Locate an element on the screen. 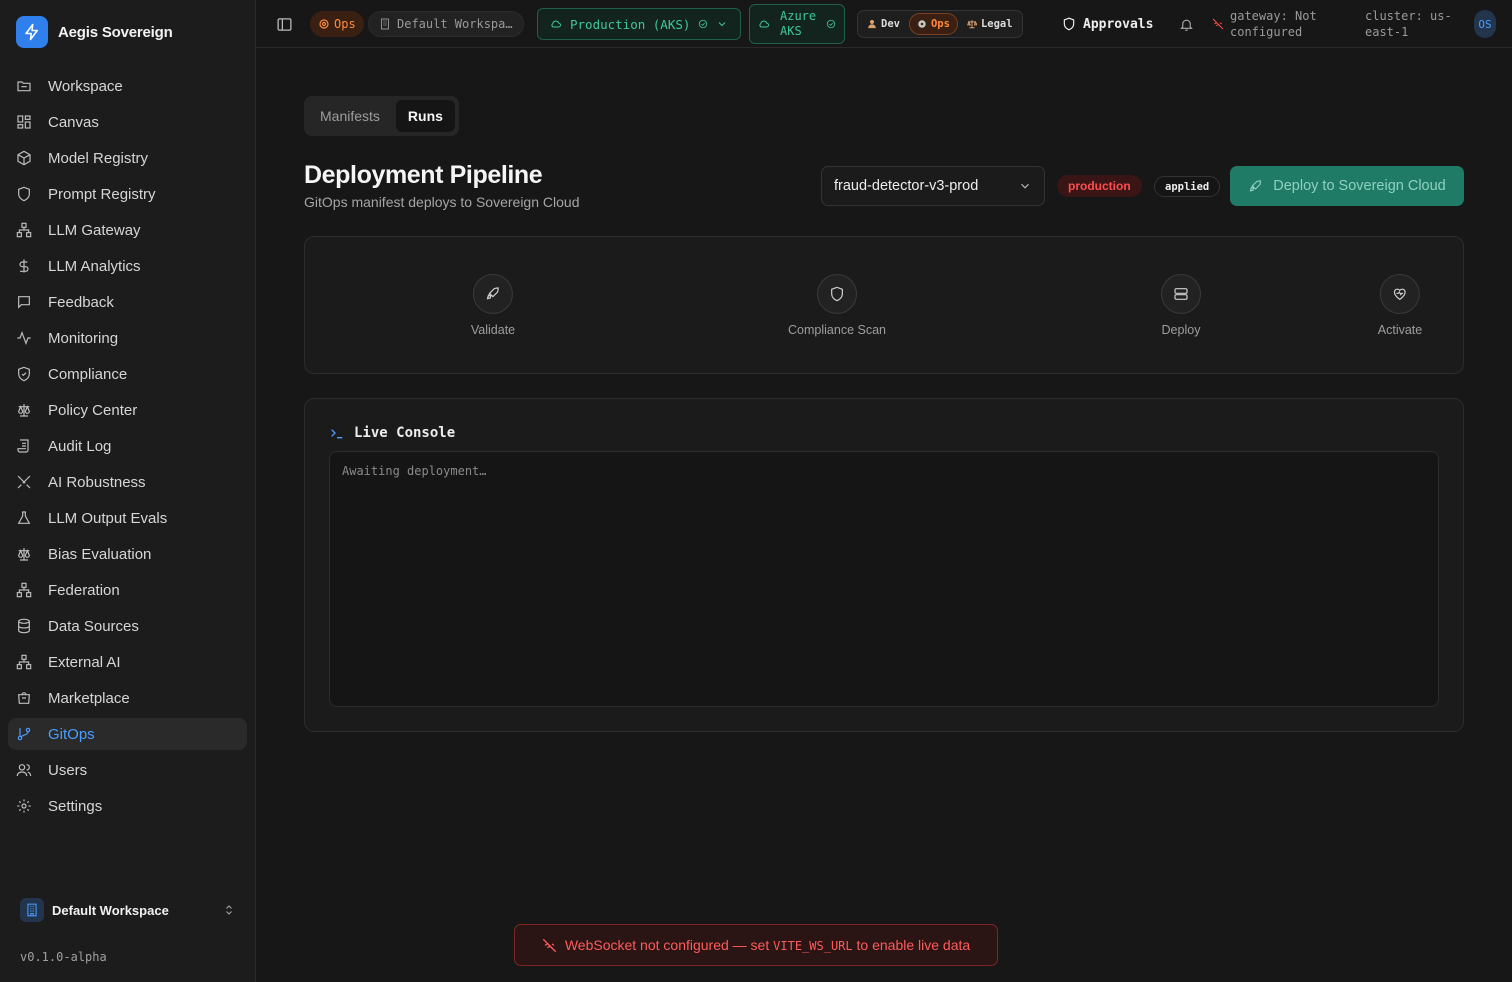  flask-icon is located at coordinates (24, 517).